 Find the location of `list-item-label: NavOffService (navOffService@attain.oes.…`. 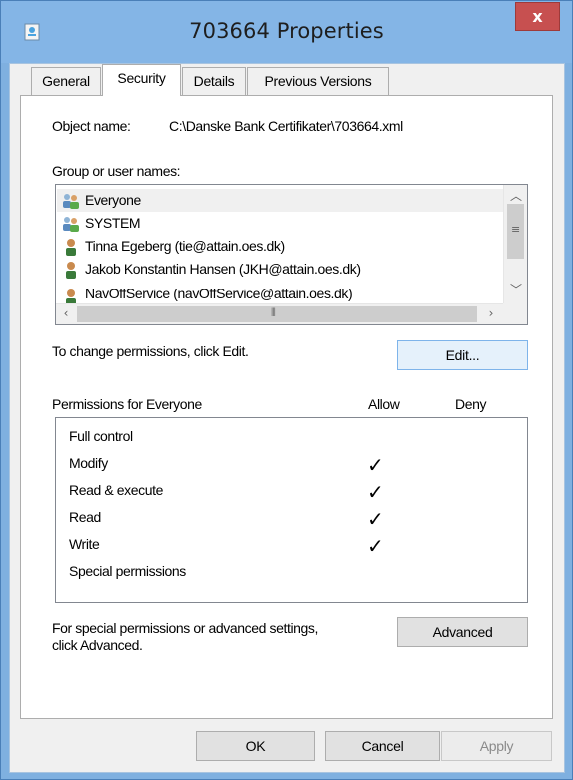

list-item-label: NavOffService (navOffService@attain.oes.… is located at coordinates (219, 295).